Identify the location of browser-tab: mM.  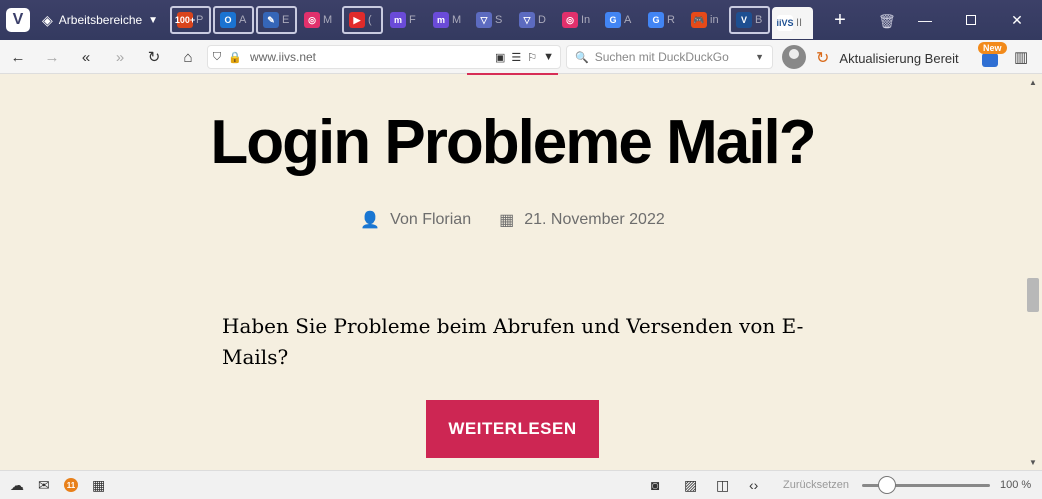
(448, 20).